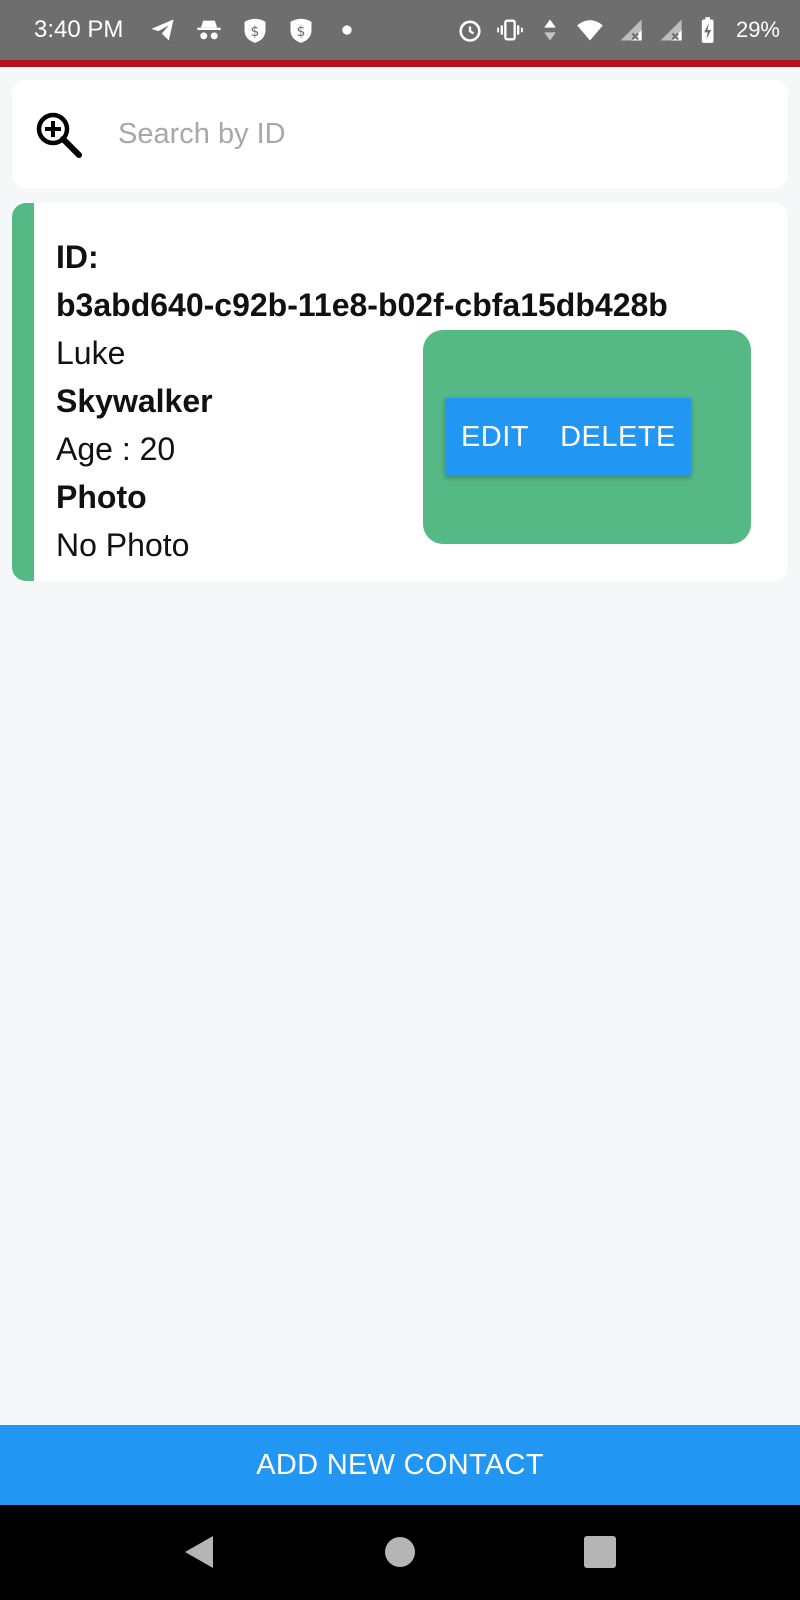  I want to click on back-icon, so click(199, 1552).